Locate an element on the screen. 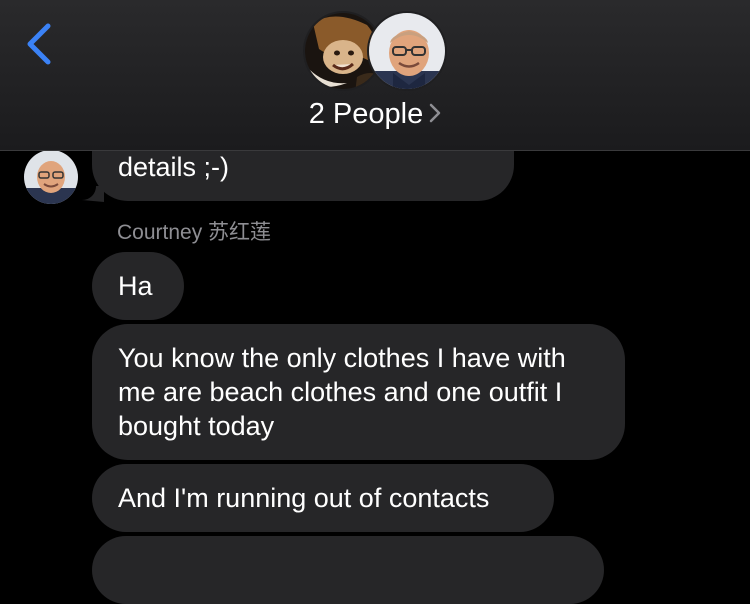  sender-name: Courtney 苏红莲 is located at coordinates (194, 232).